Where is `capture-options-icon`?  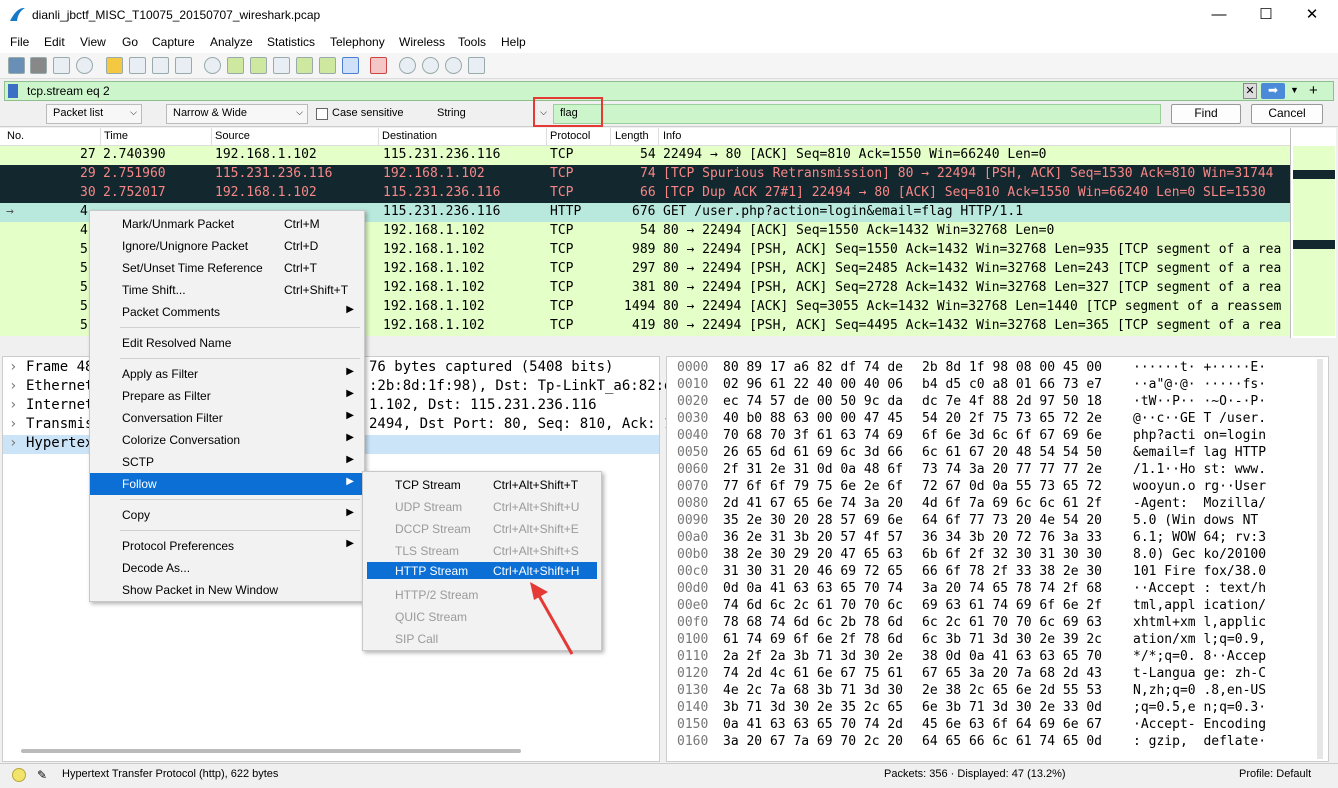 capture-options-icon is located at coordinates (84, 65).